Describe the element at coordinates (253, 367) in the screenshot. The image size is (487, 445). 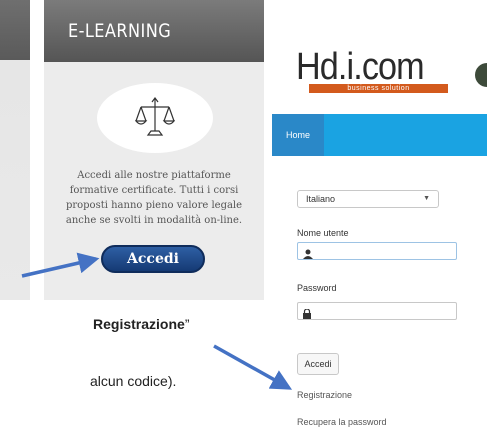
I see `arrow-to-registrazione` at that location.